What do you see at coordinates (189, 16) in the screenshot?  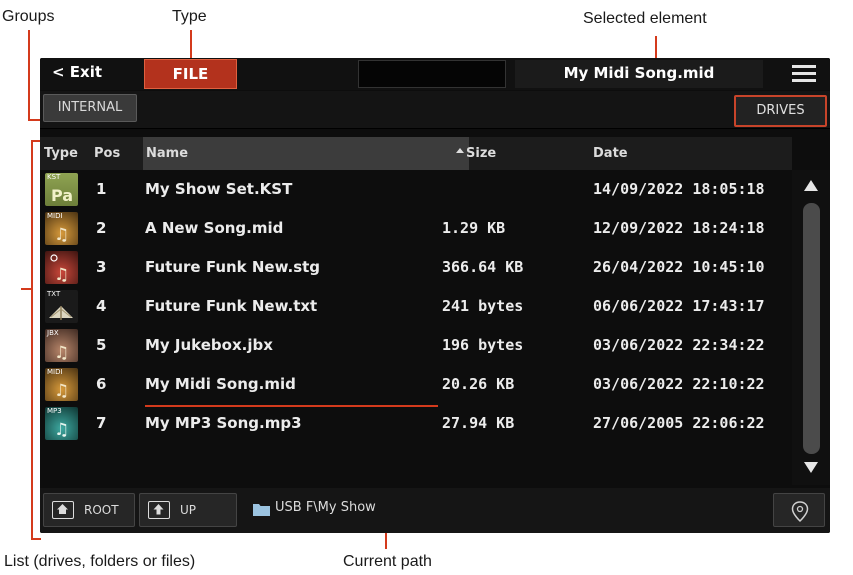 I see `type-callout: Type` at bounding box center [189, 16].